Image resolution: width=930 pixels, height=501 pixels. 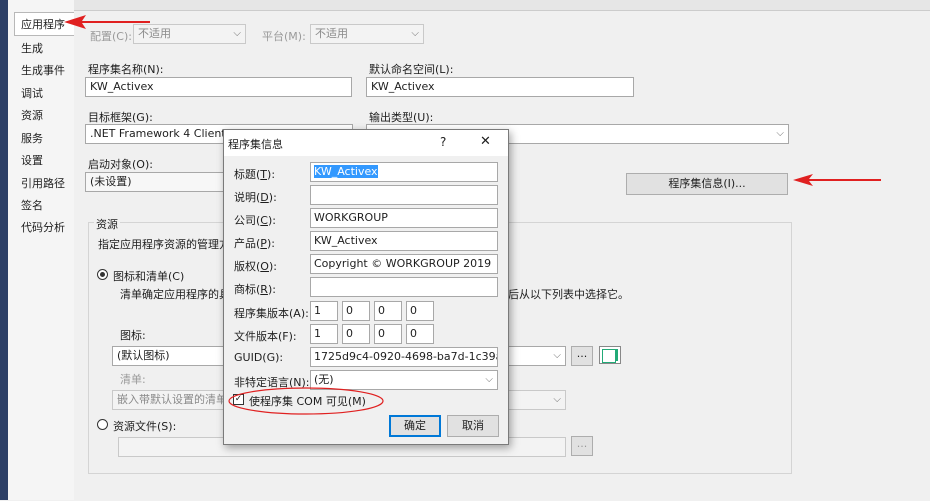 What do you see at coordinates (43, 183) in the screenshot?
I see `nav-item-reference-paths: 引用路径` at bounding box center [43, 183].